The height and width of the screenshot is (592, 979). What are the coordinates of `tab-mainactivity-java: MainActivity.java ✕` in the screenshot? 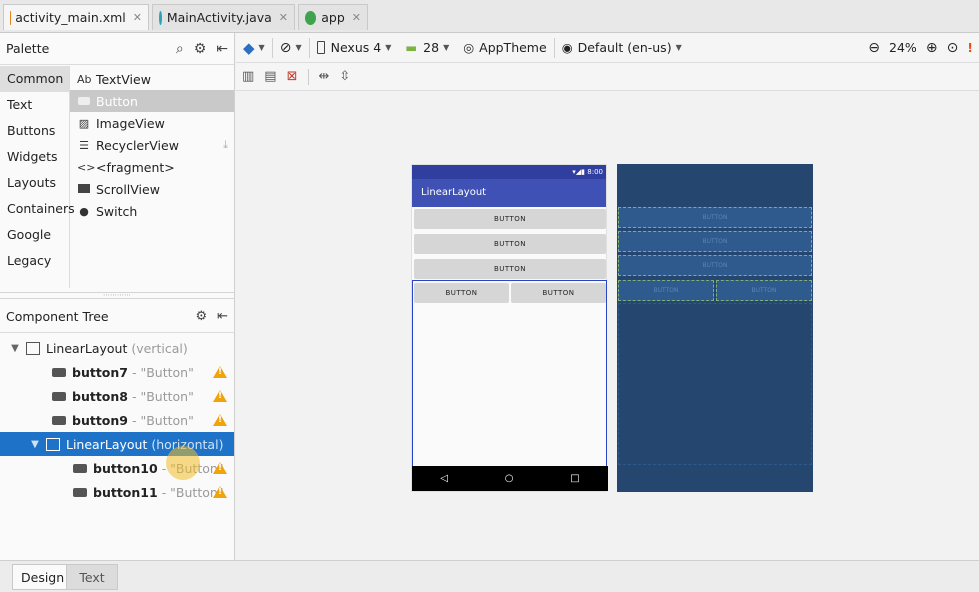 It's located at (223, 17).